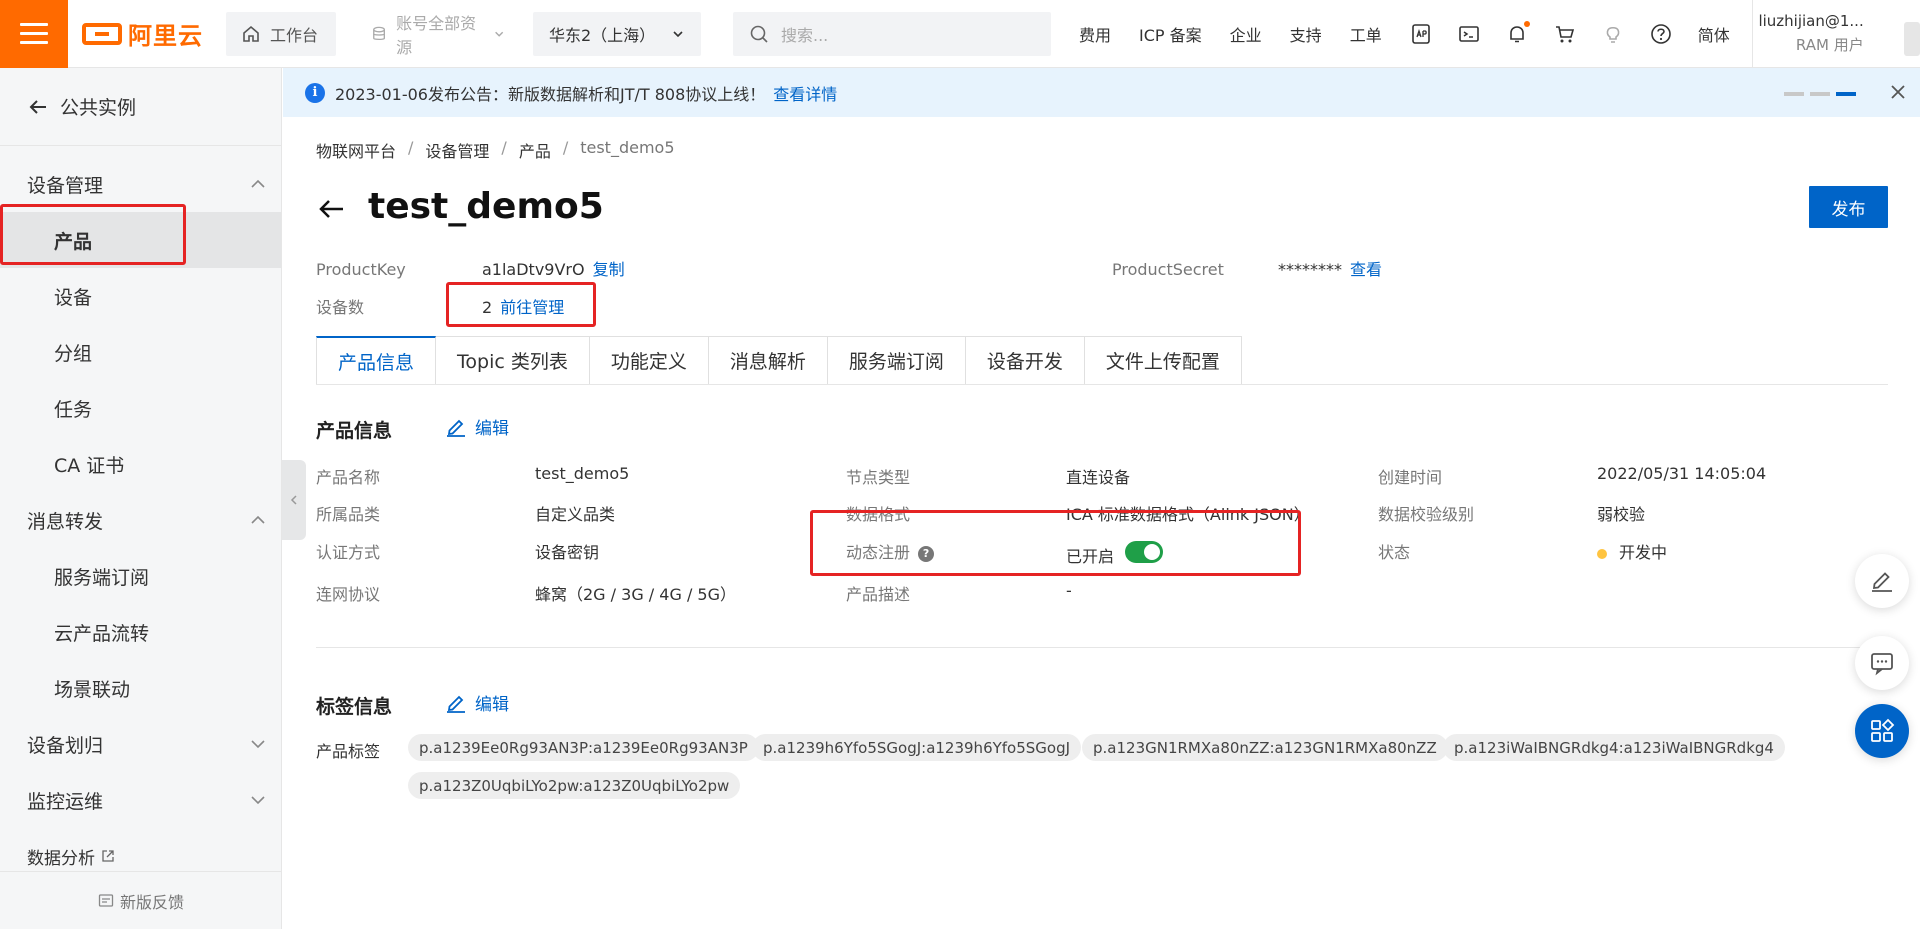 Image resolution: width=1920 pixels, height=929 pixels. I want to click on workbench-button: 工作台, so click(281, 33).